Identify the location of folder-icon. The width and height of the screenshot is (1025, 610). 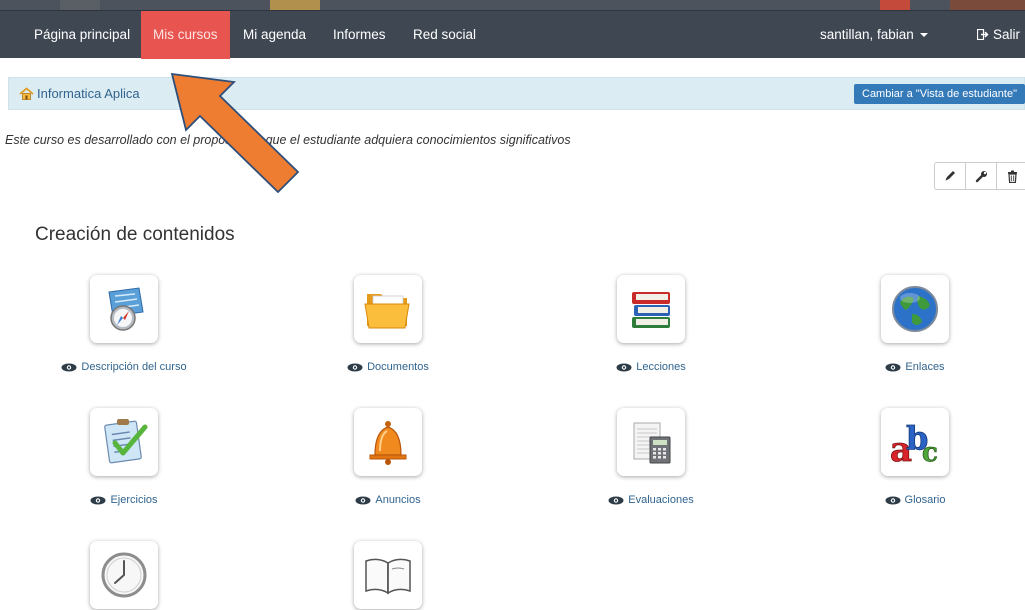
(387, 311).